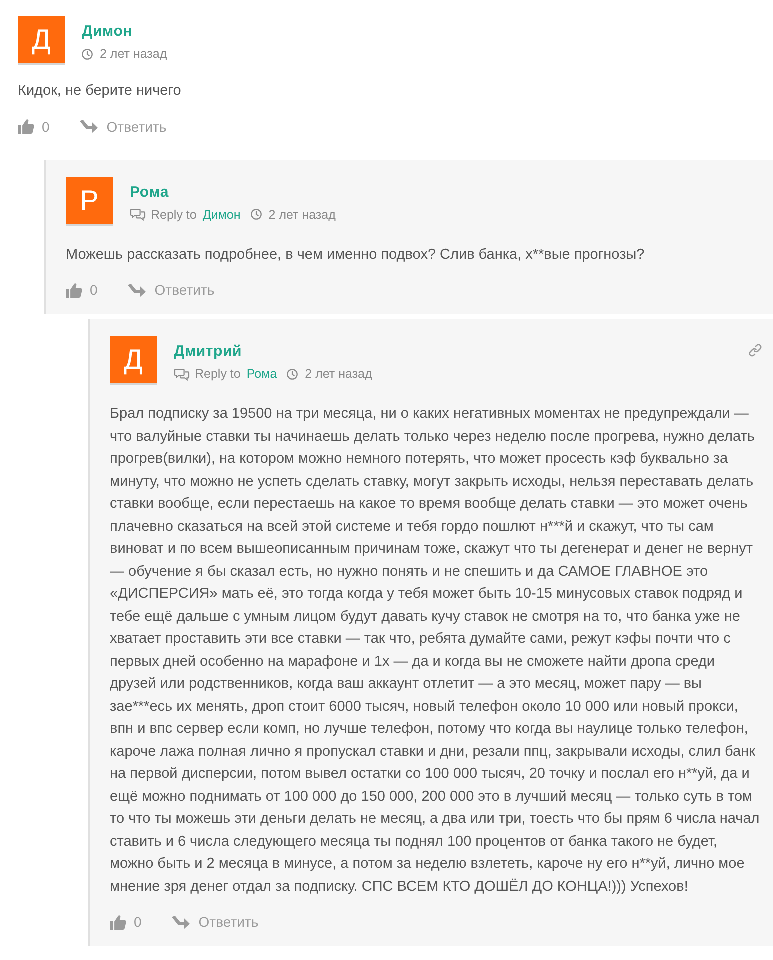 This screenshot has height=960, width=773. What do you see at coordinates (262, 374) in the screenshot?
I see `reply-to-link: Рома` at bounding box center [262, 374].